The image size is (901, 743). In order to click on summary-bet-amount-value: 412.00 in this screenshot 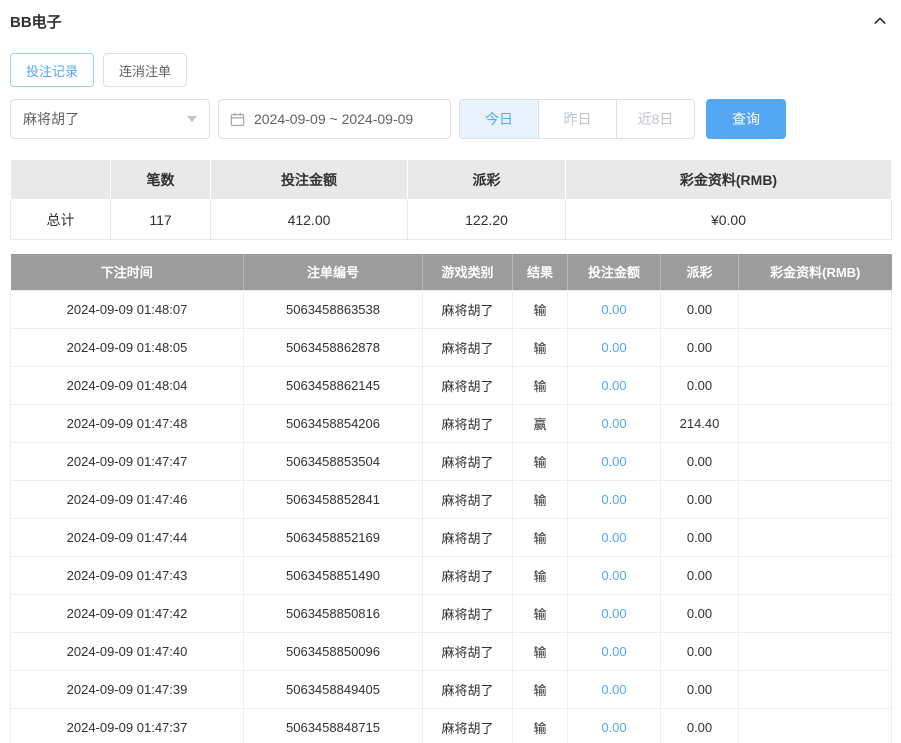, I will do `click(309, 219)`.